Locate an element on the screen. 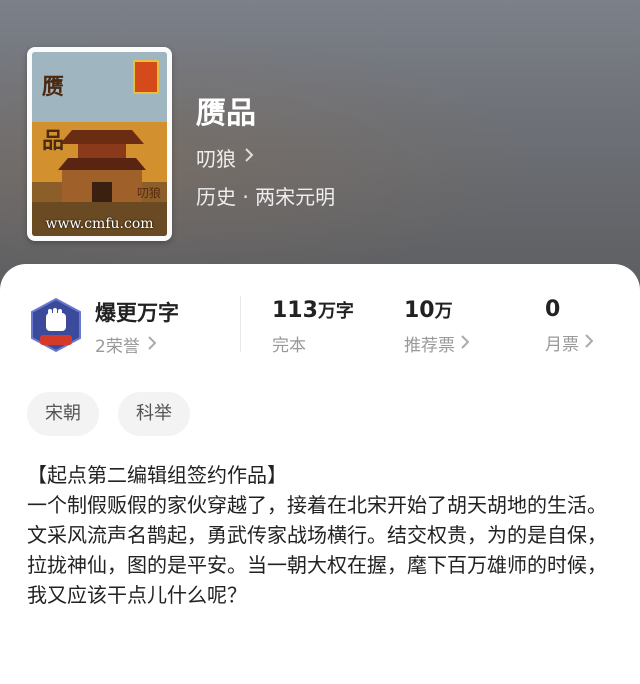  author-name: 叨狼 is located at coordinates (216, 159).